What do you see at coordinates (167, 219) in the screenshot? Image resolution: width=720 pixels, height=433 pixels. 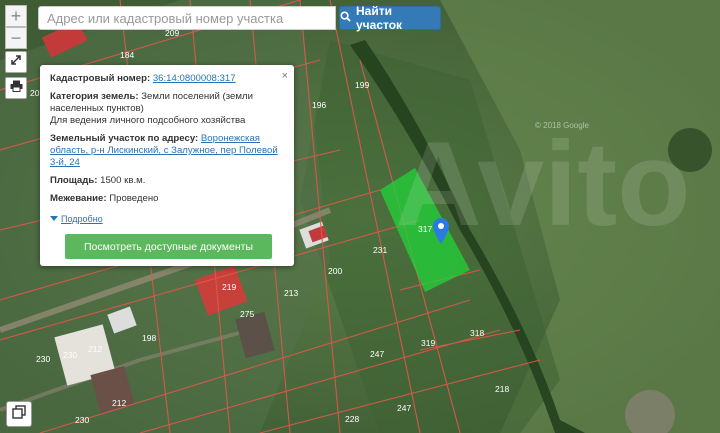 I see `details-toggle: Подробно` at bounding box center [167, 219].